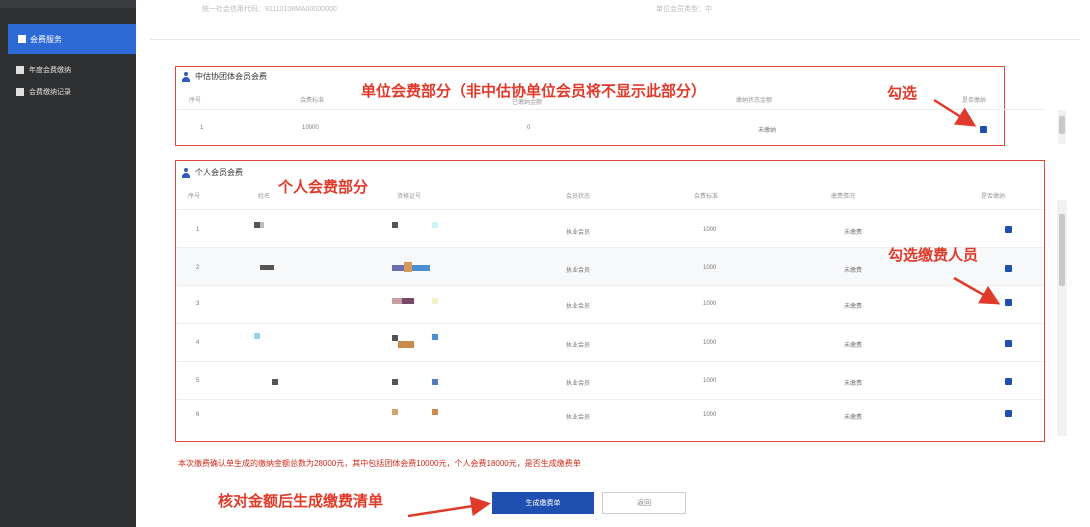  What do you see at coordinates (1062, 318) in the screenshot?
I see `individual-scrollbar` at bounding box center [1062, 318].